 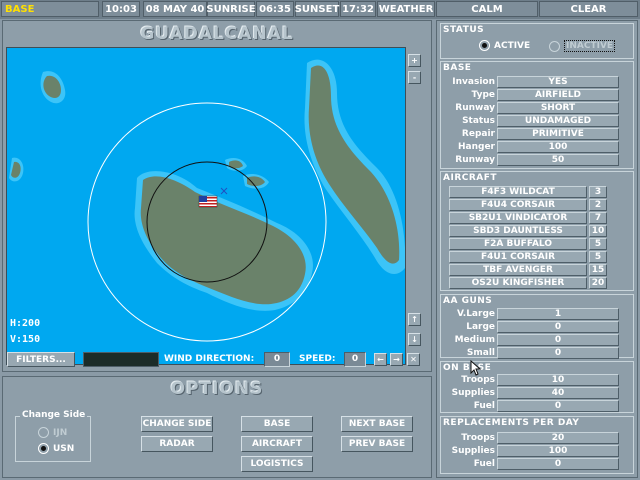 I want to click on wind-direction-value: 0, so click(x=277, y=359).